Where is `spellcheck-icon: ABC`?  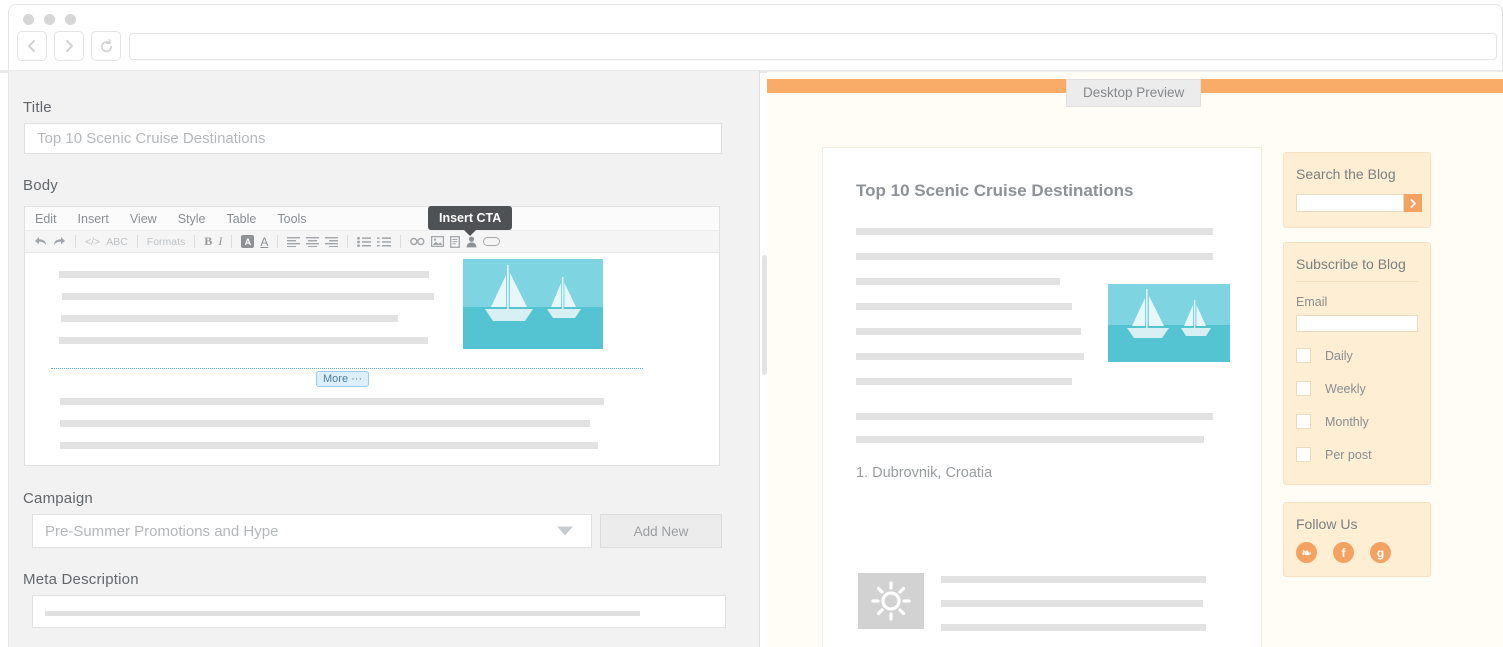 spellcheck-icon: ABC is located at coordinates (117, 242).